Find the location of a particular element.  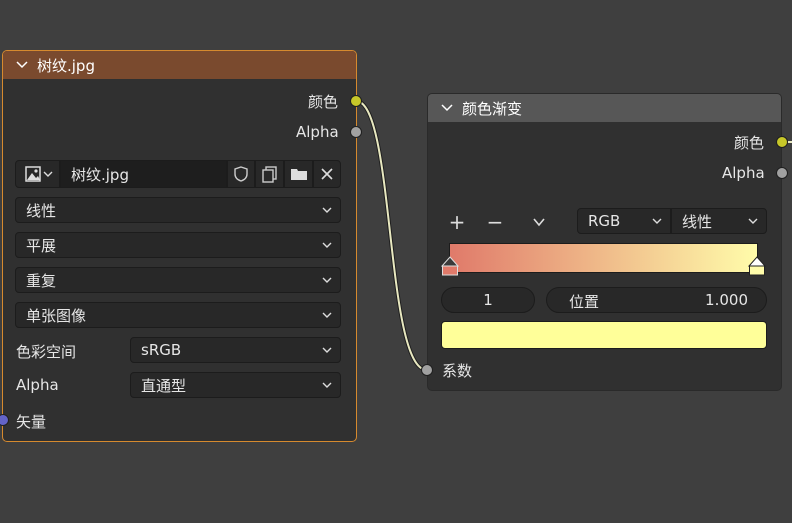

ramp-specials-button is located at coordinates (539, 222).